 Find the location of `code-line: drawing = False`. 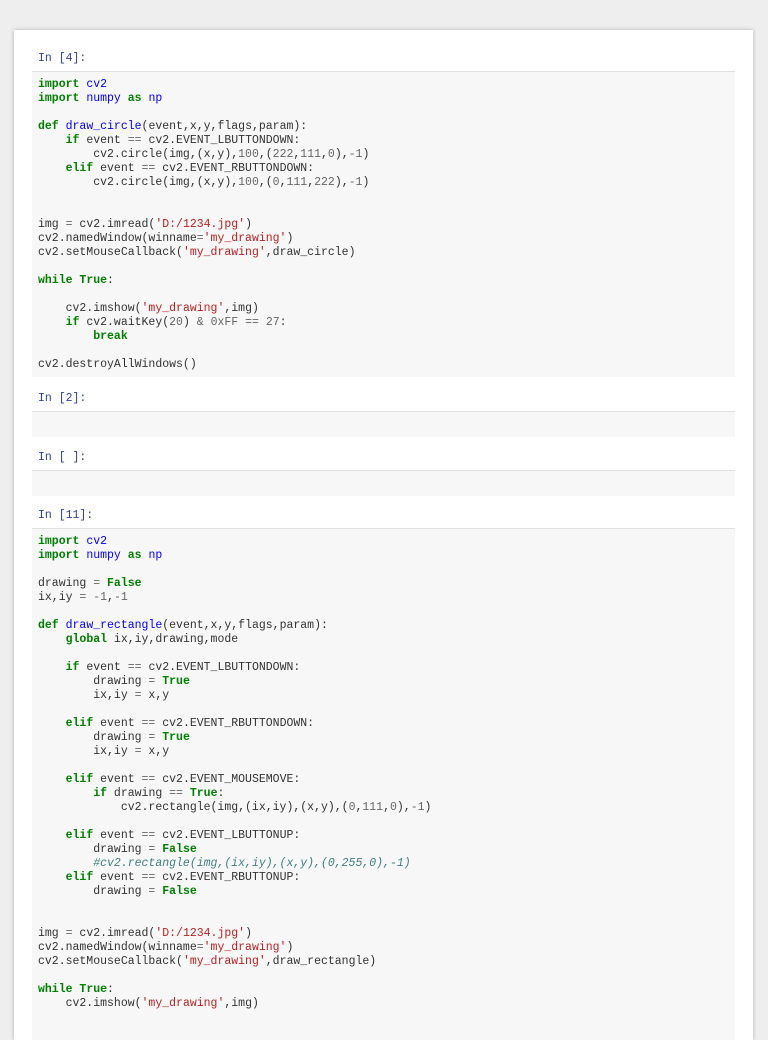

code-line: drawing = False is located at coordinates (234, 892).